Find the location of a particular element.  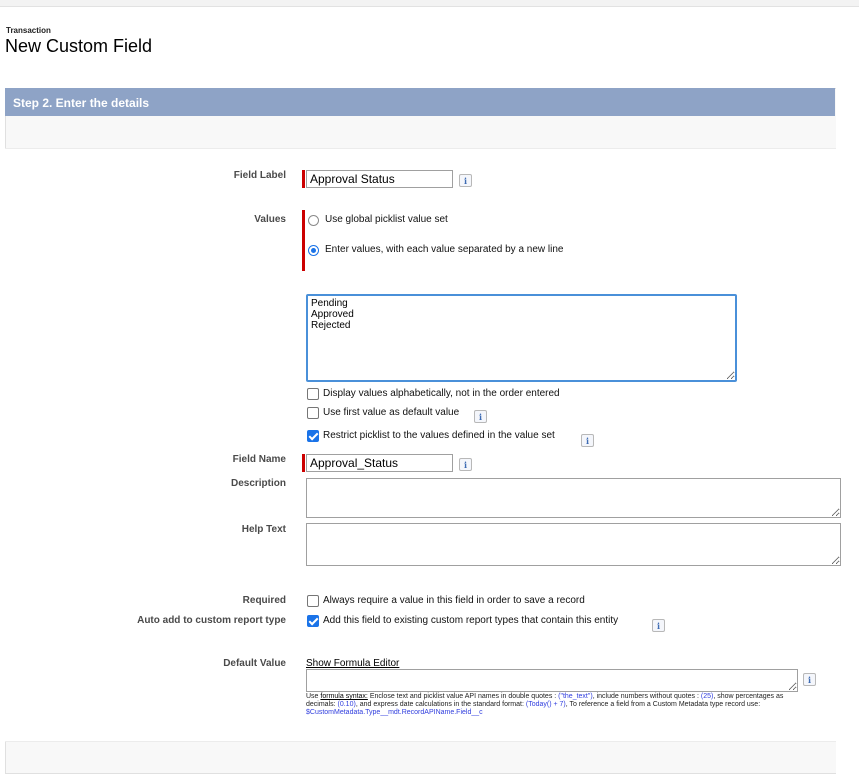

checkbox-auto-add is located at coordinates (313, 621).